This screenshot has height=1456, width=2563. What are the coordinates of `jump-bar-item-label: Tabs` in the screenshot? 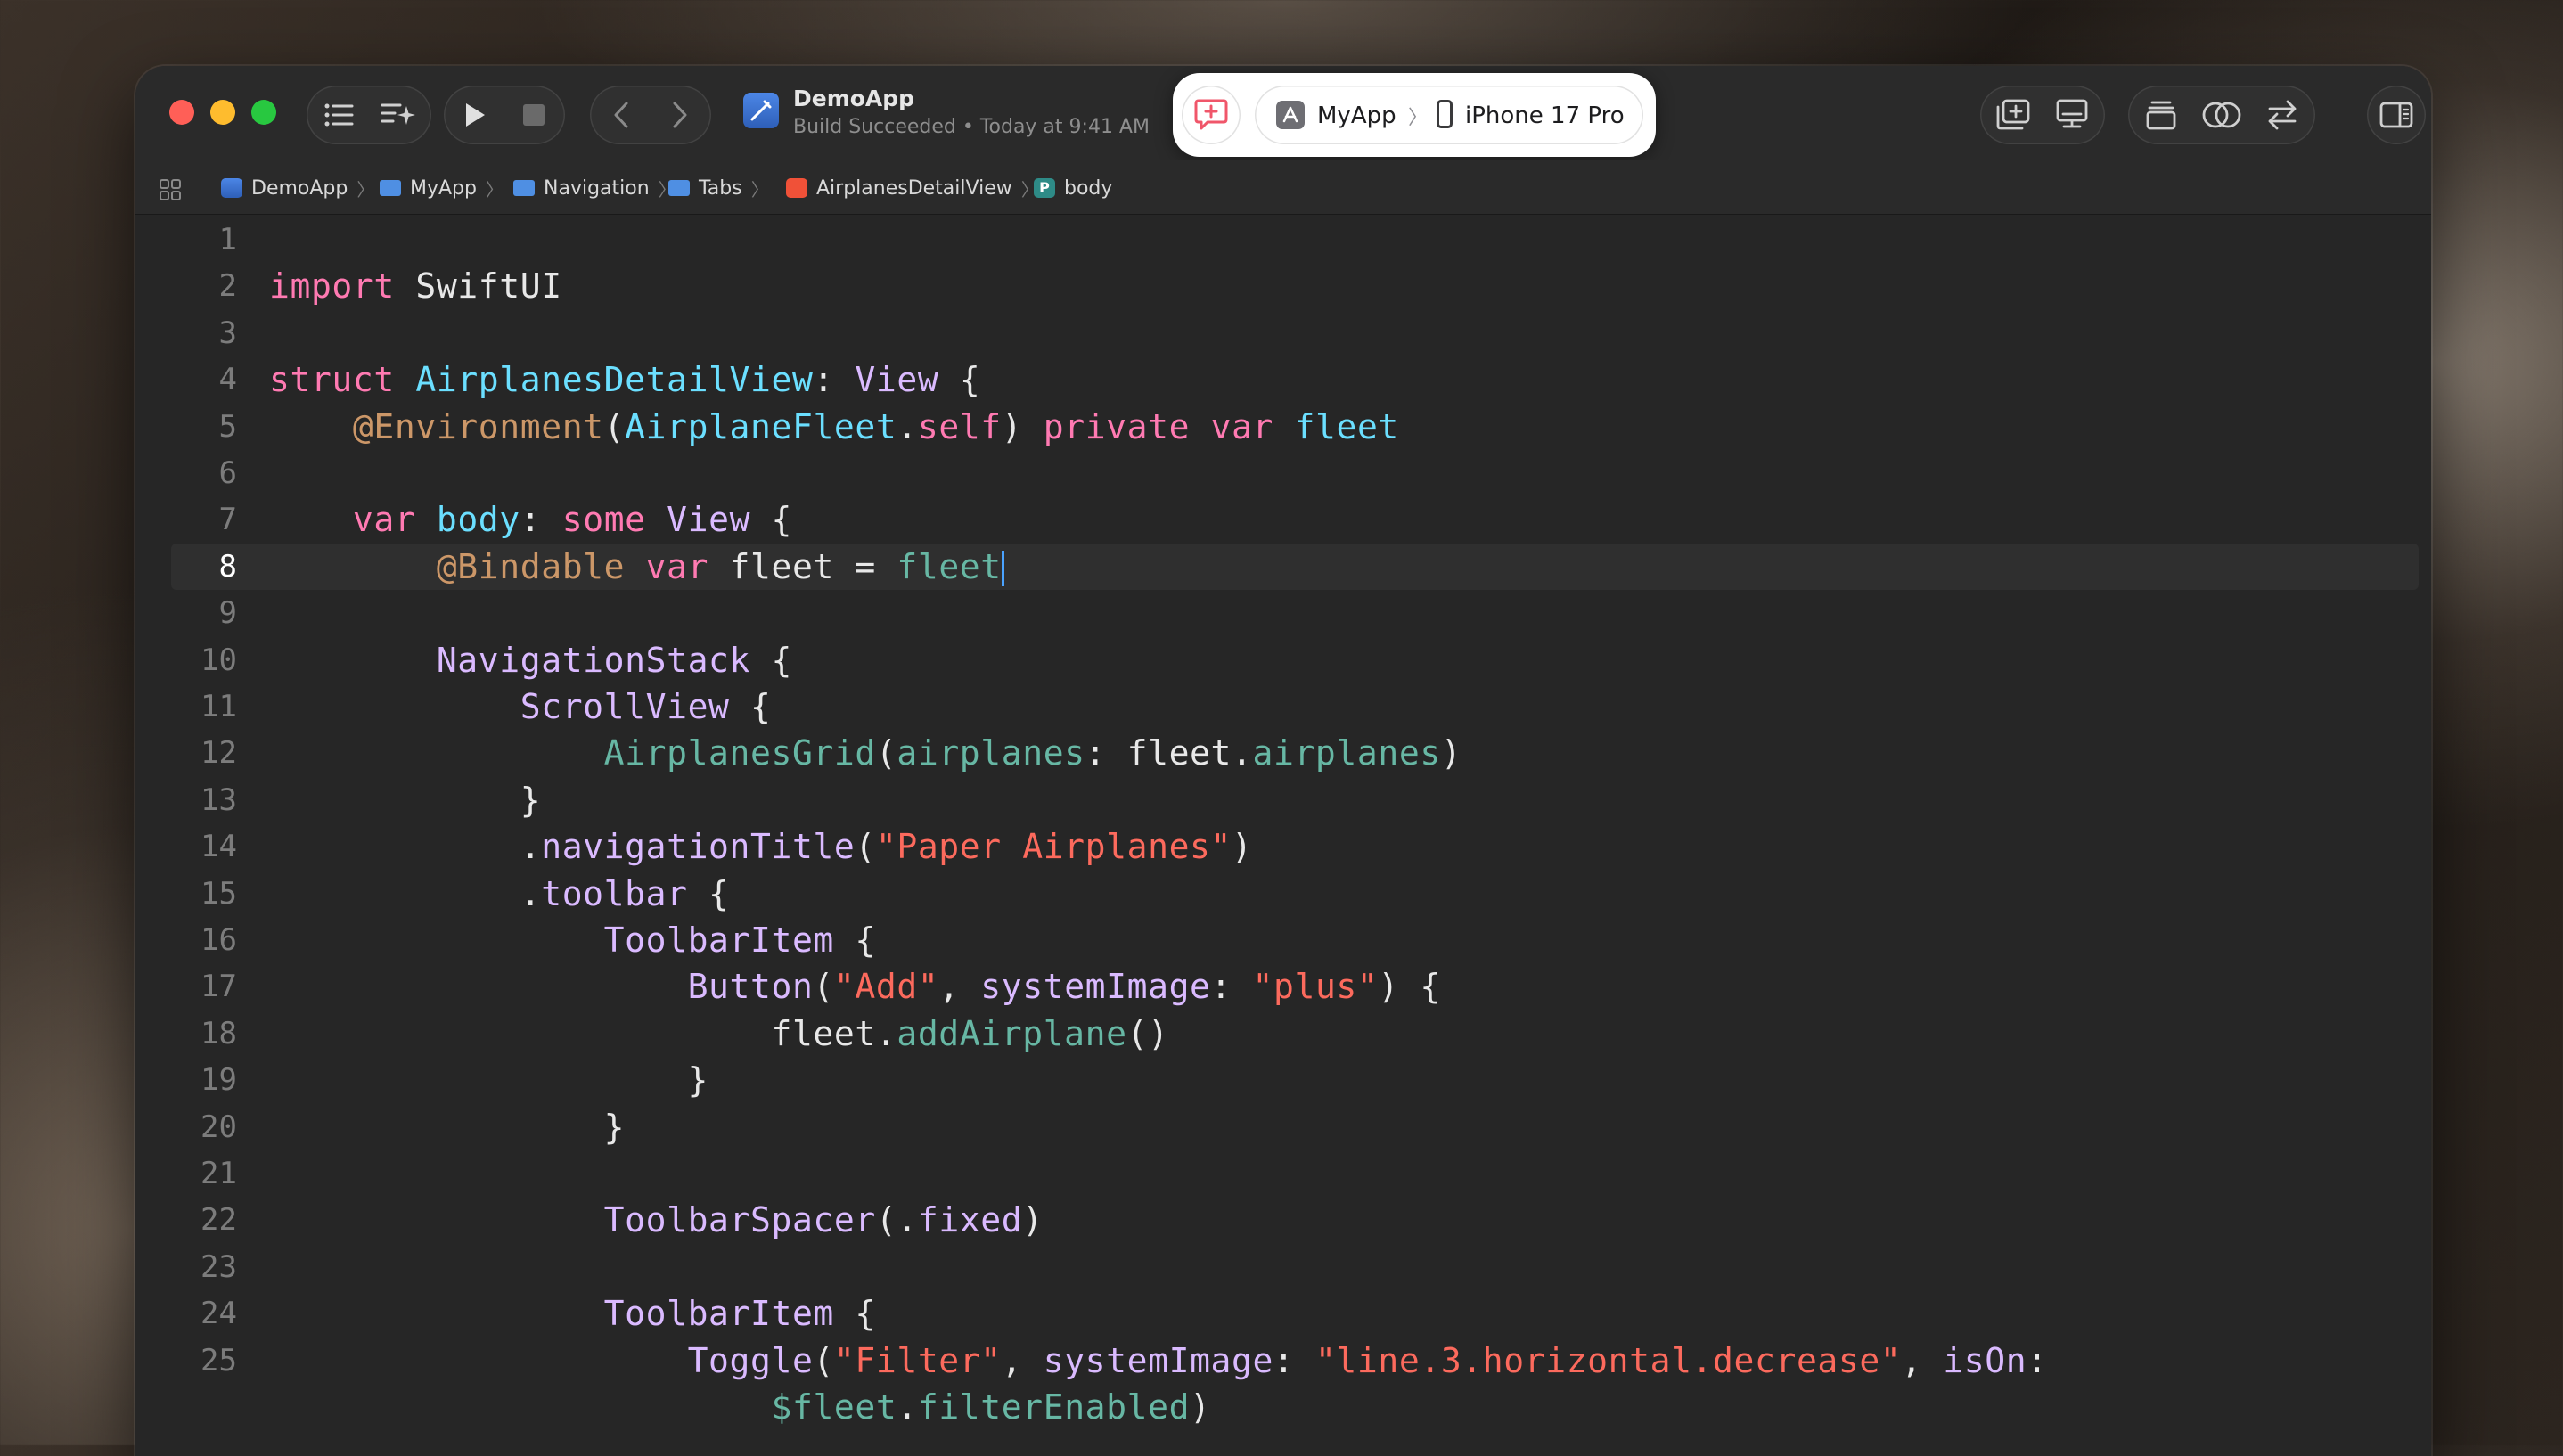 It's located at (720, 188).